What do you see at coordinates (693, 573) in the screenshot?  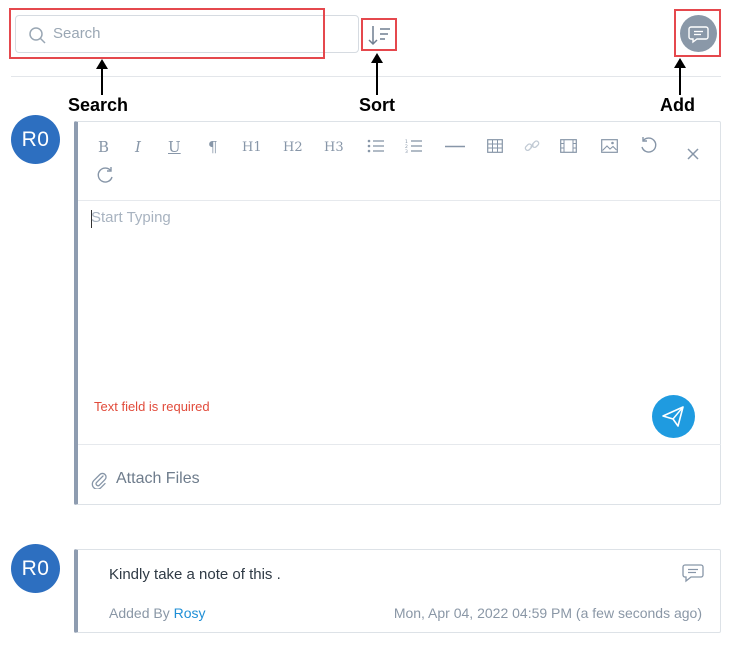 I see `comment-icon` at bounding box center [693, 573].